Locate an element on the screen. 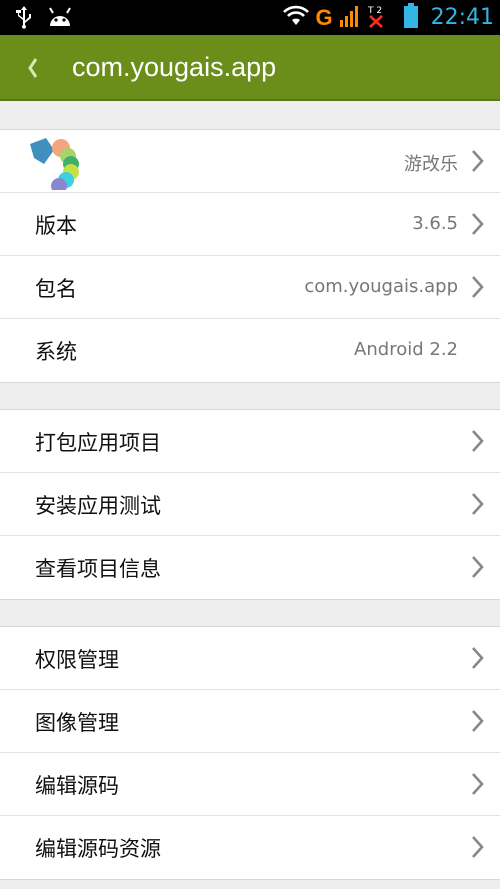 Image resolution: width=500 pixels, height=889 pixels. image-manage-label: 图像管理 is located at coordinates (77, 723).